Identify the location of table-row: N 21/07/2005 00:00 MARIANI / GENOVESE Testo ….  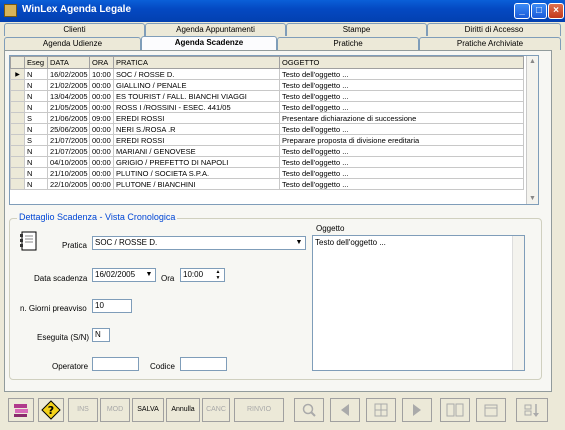
(267, 151).